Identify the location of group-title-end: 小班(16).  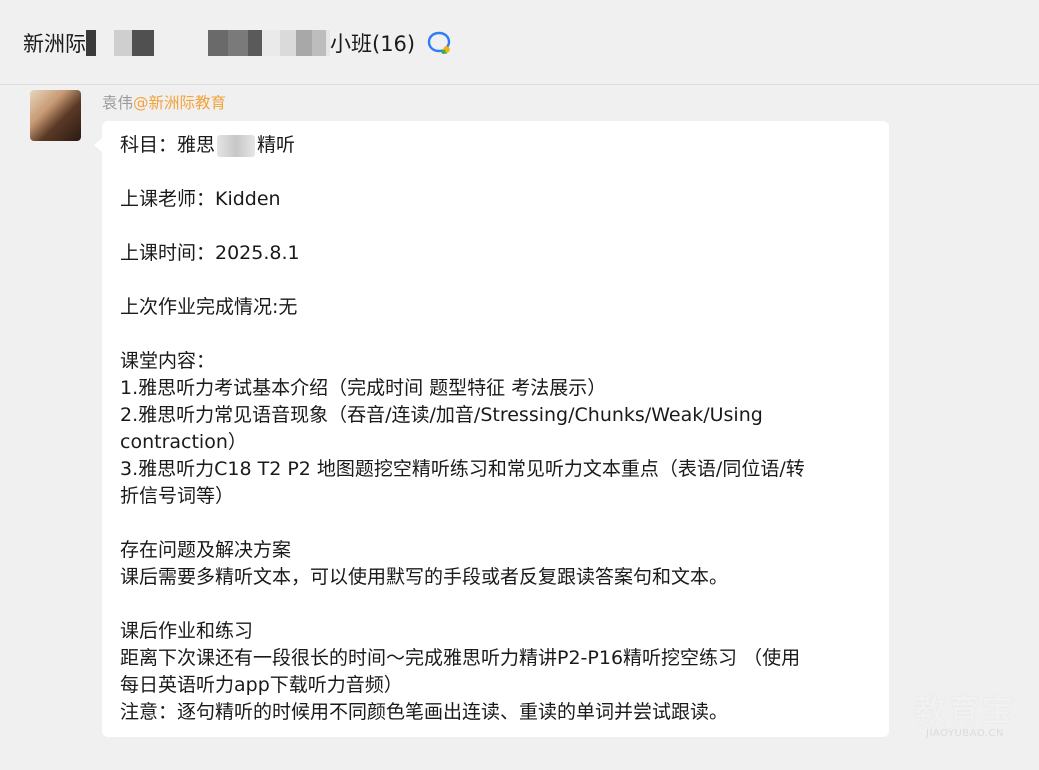
(373, 44).